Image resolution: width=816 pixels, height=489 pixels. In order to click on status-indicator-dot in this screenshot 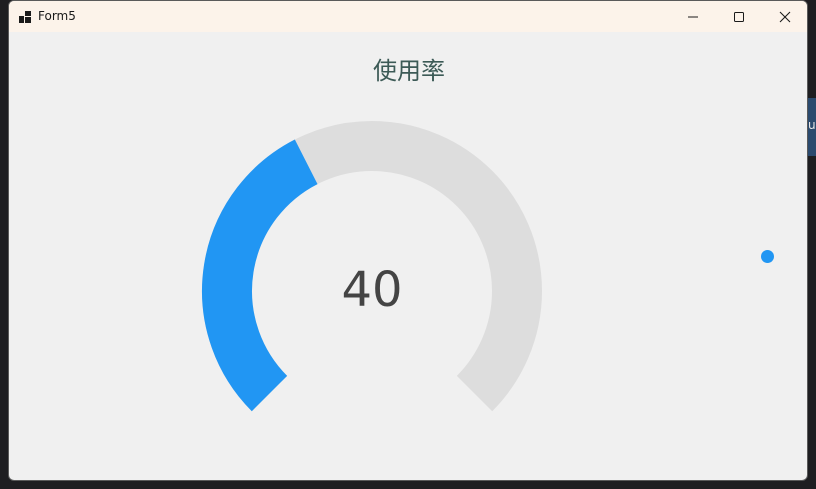, I will do `click(767, 256)`.